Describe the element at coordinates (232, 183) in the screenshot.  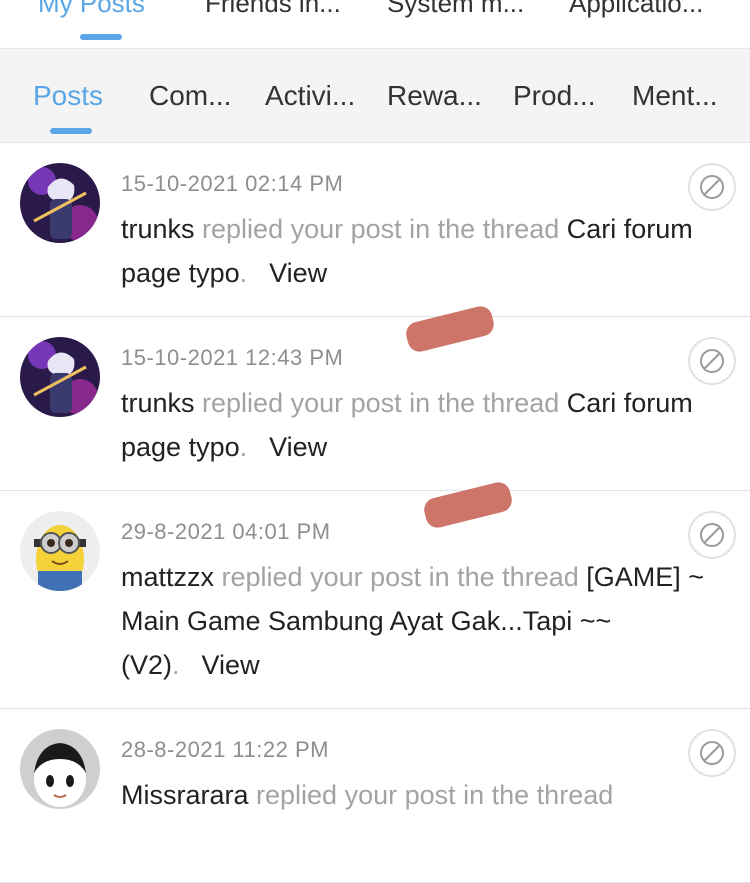
I see `notification-time: 15-10-2021 02:14 PM` at that location.